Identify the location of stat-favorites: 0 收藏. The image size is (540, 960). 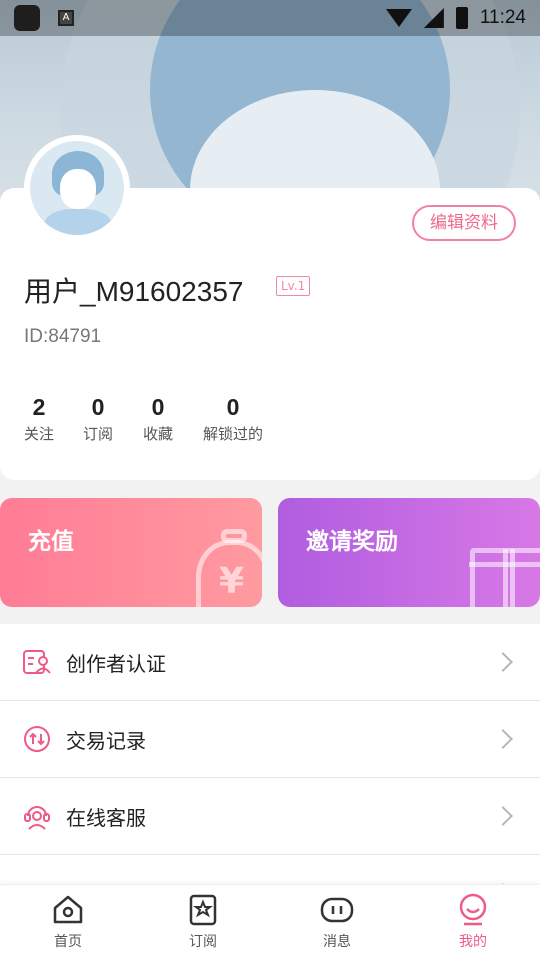
(158, 419).